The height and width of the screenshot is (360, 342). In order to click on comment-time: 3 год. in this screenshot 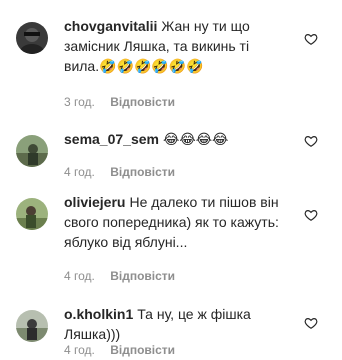, I will do `click(79, 102)`.